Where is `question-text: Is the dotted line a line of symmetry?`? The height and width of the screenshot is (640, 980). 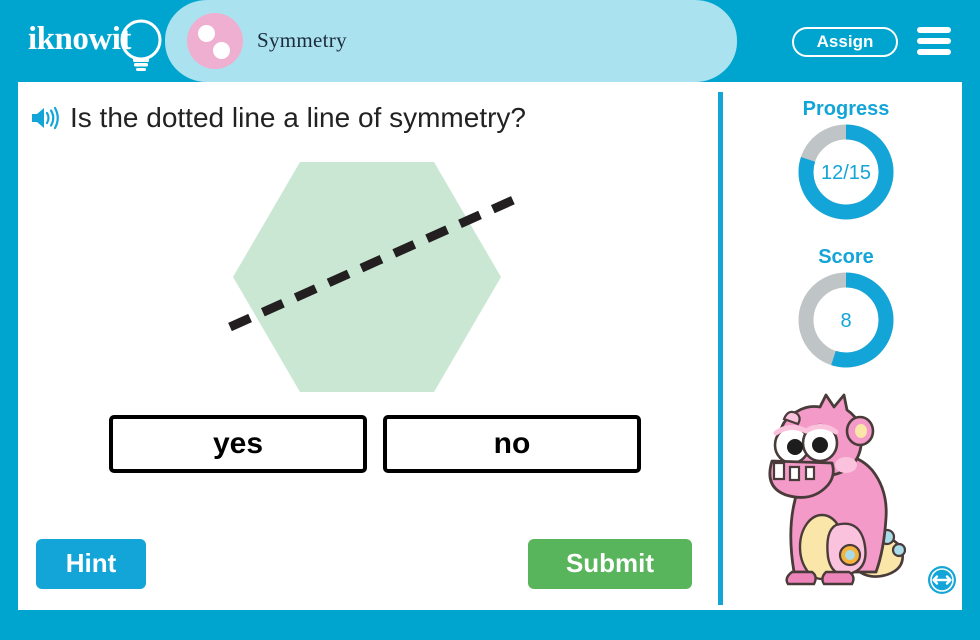
question-text: Is the dotted line a line of symmetry? is located at coordinates (298, 117).